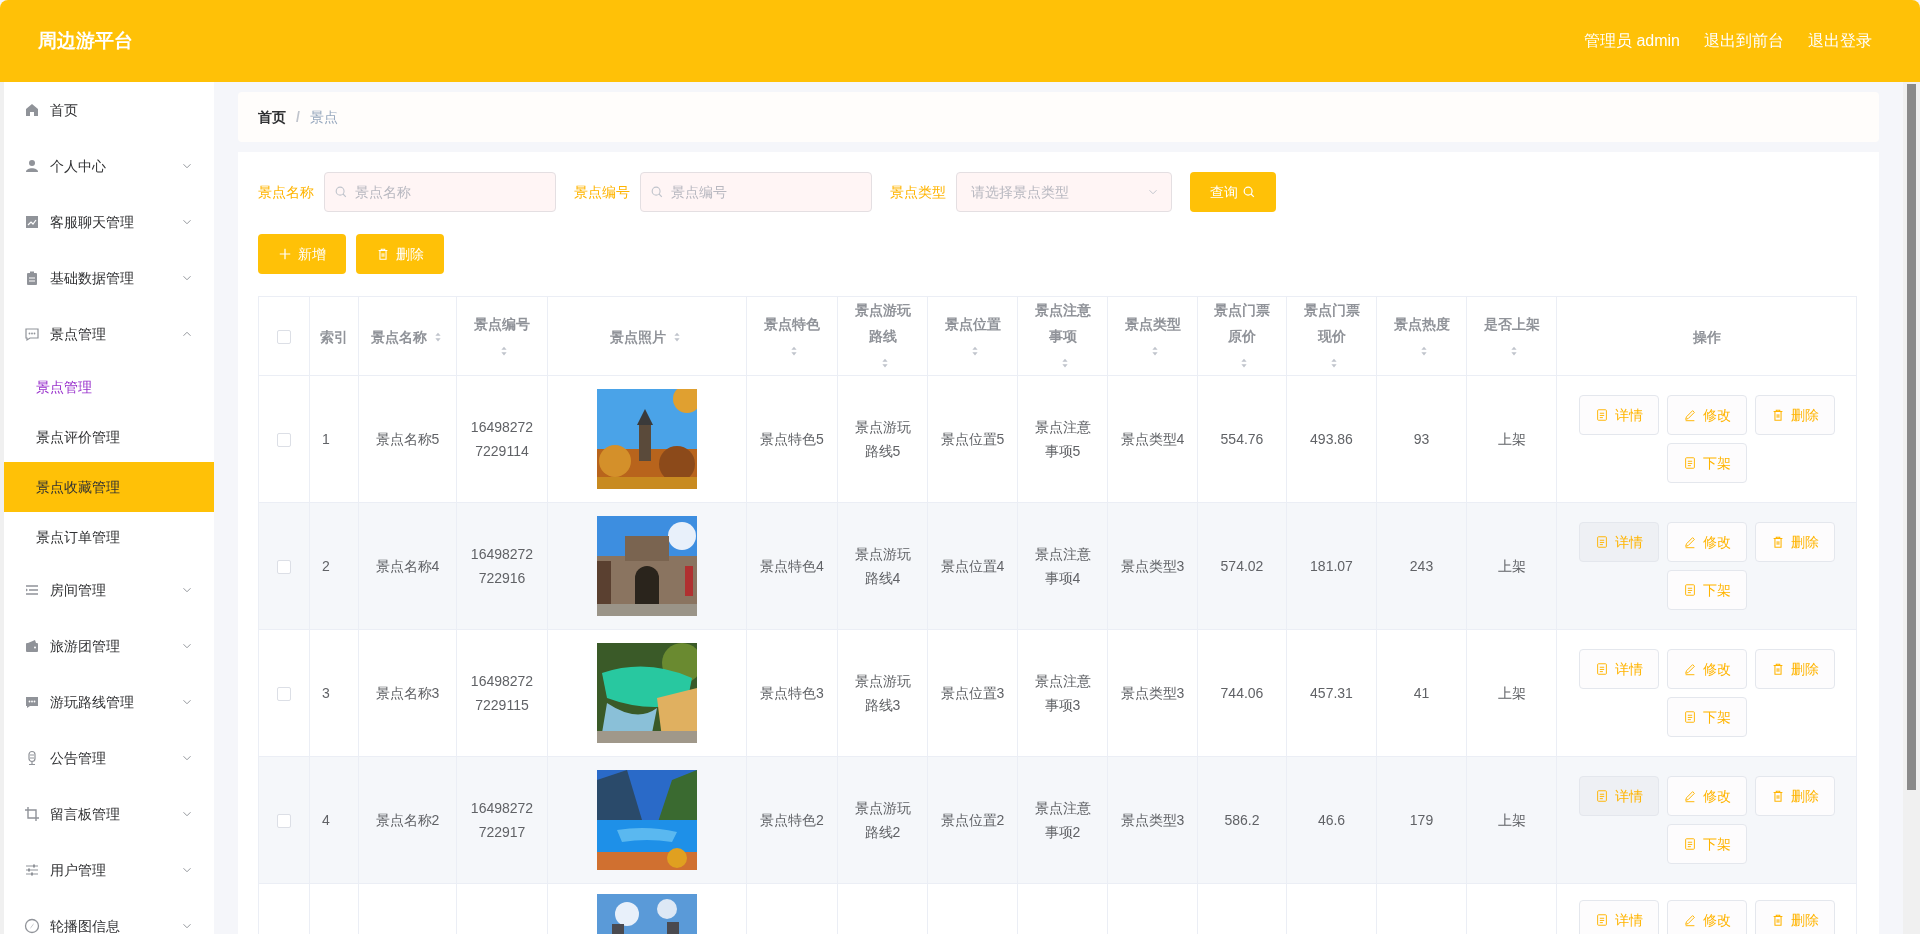  Describe the element at coordinates (109, 278) in the screenshot. I see `sidebar-item: 基础数据管理` at that location.